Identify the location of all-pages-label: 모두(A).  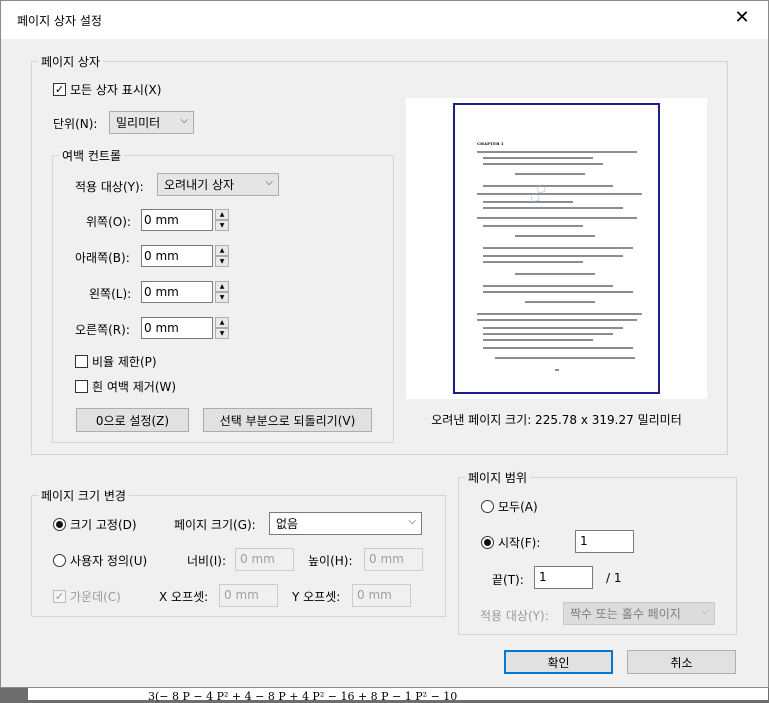
(518, 507).